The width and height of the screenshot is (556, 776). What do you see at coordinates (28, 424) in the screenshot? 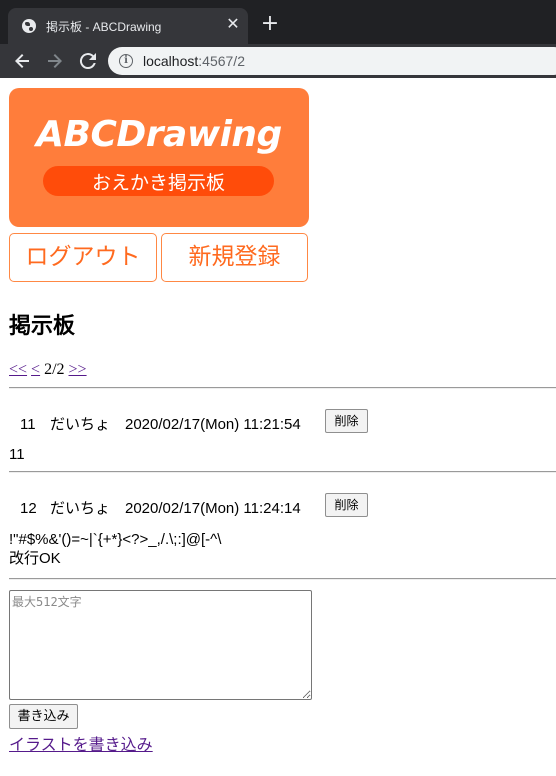
I see `post-number: 11` at bounding box center [28, 424].